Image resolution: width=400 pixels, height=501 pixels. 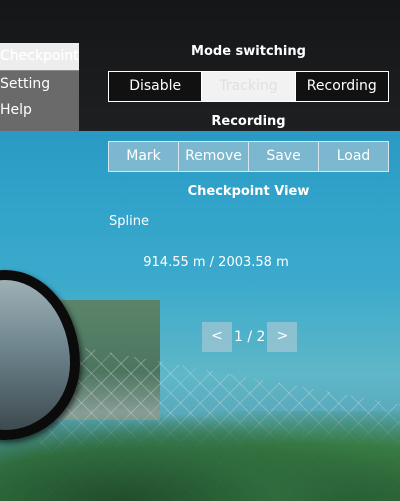 I want to click on remove-button: Remove, so click(x=213, y=156).